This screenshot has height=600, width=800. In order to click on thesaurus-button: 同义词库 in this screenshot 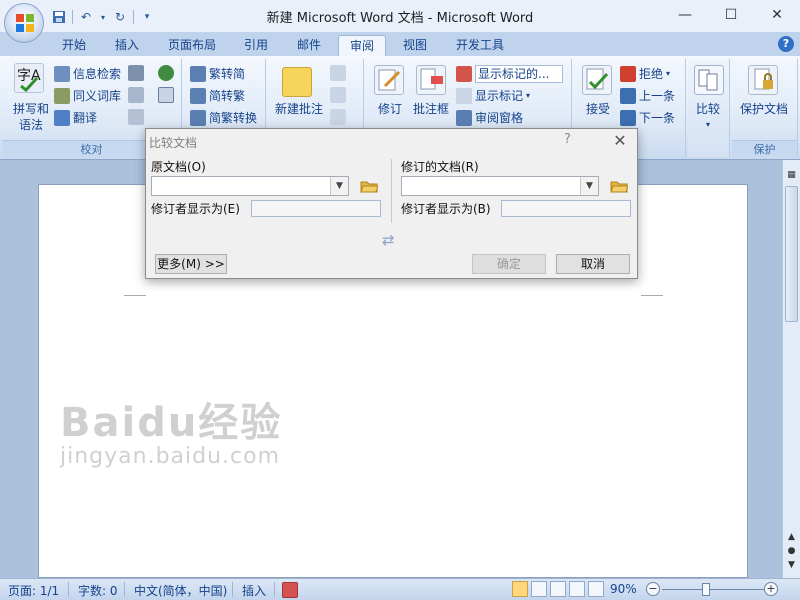, I will do `click(87, 95)`.